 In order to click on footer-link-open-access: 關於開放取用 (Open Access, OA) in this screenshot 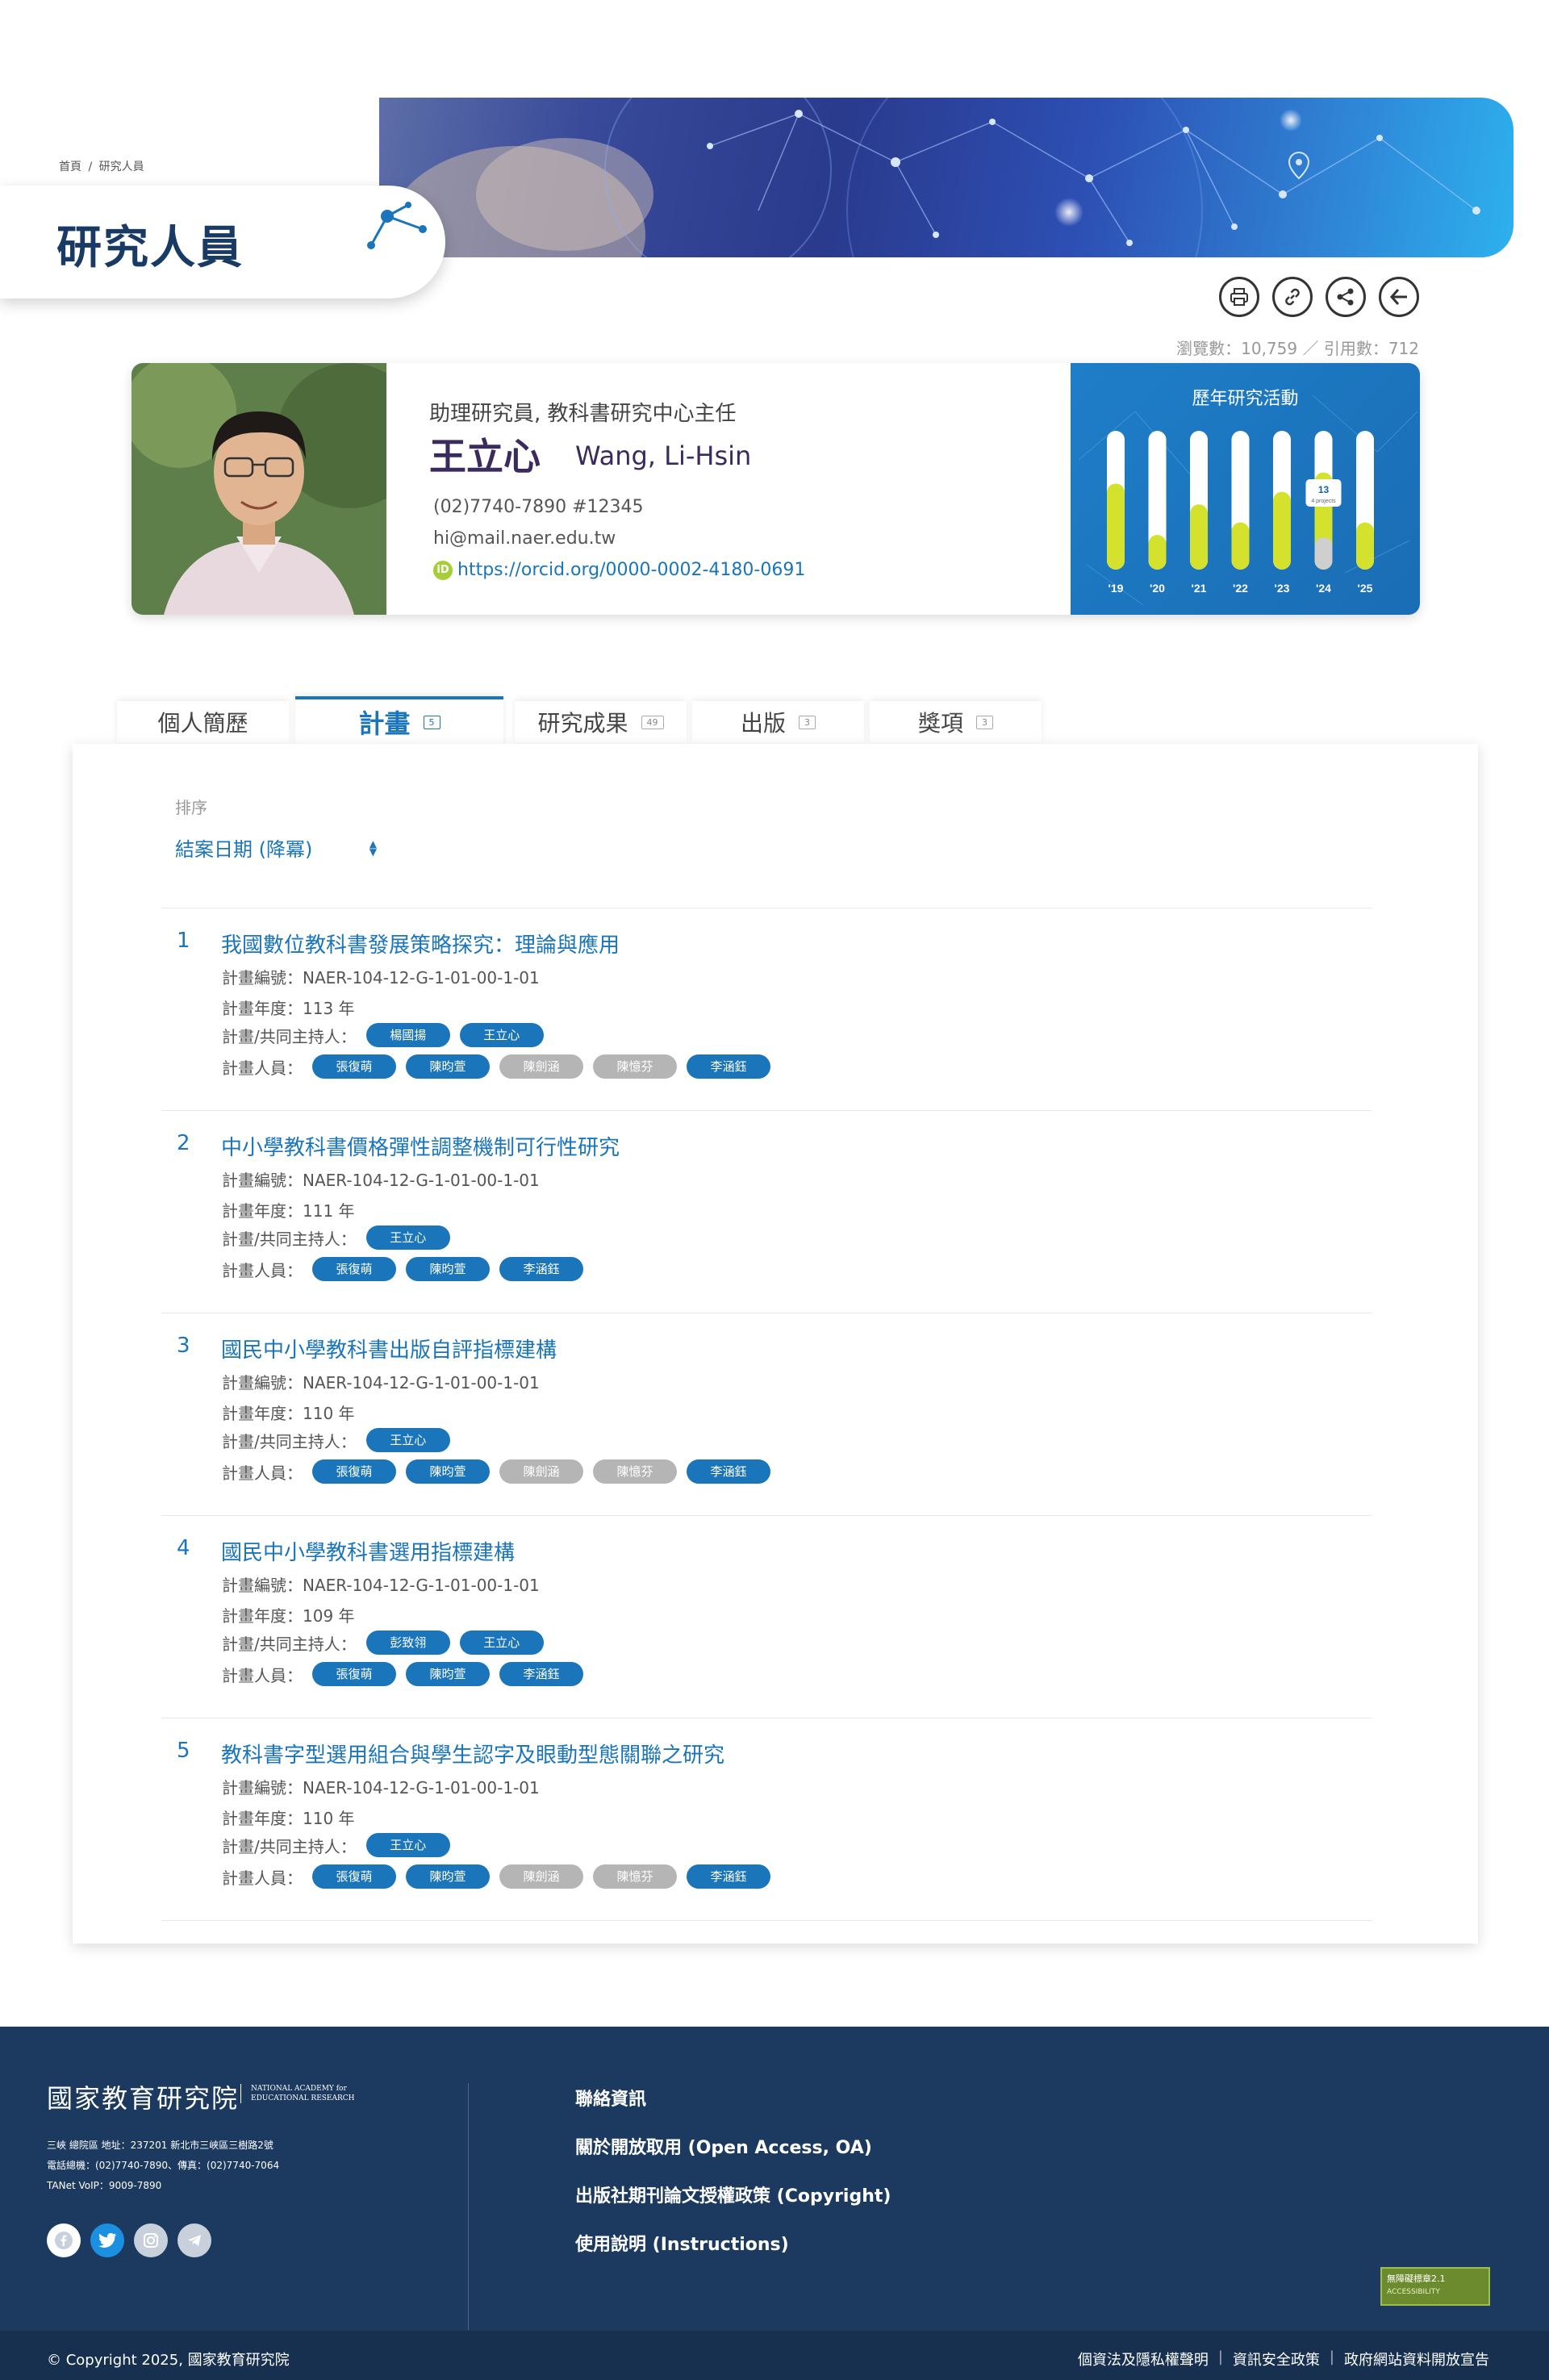, I will do `click(723, 2146)`.